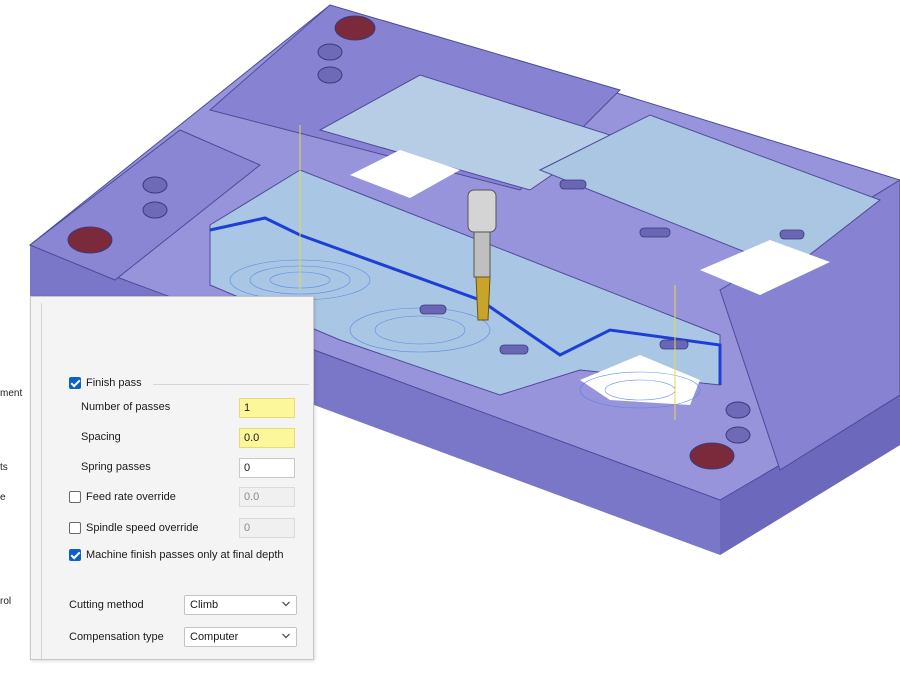 The image size is (900, 675). What do you see at coordinates (101, 437) in the screenshot?
I see `spacing-label: Spacing` at bounding box center [101, 437].